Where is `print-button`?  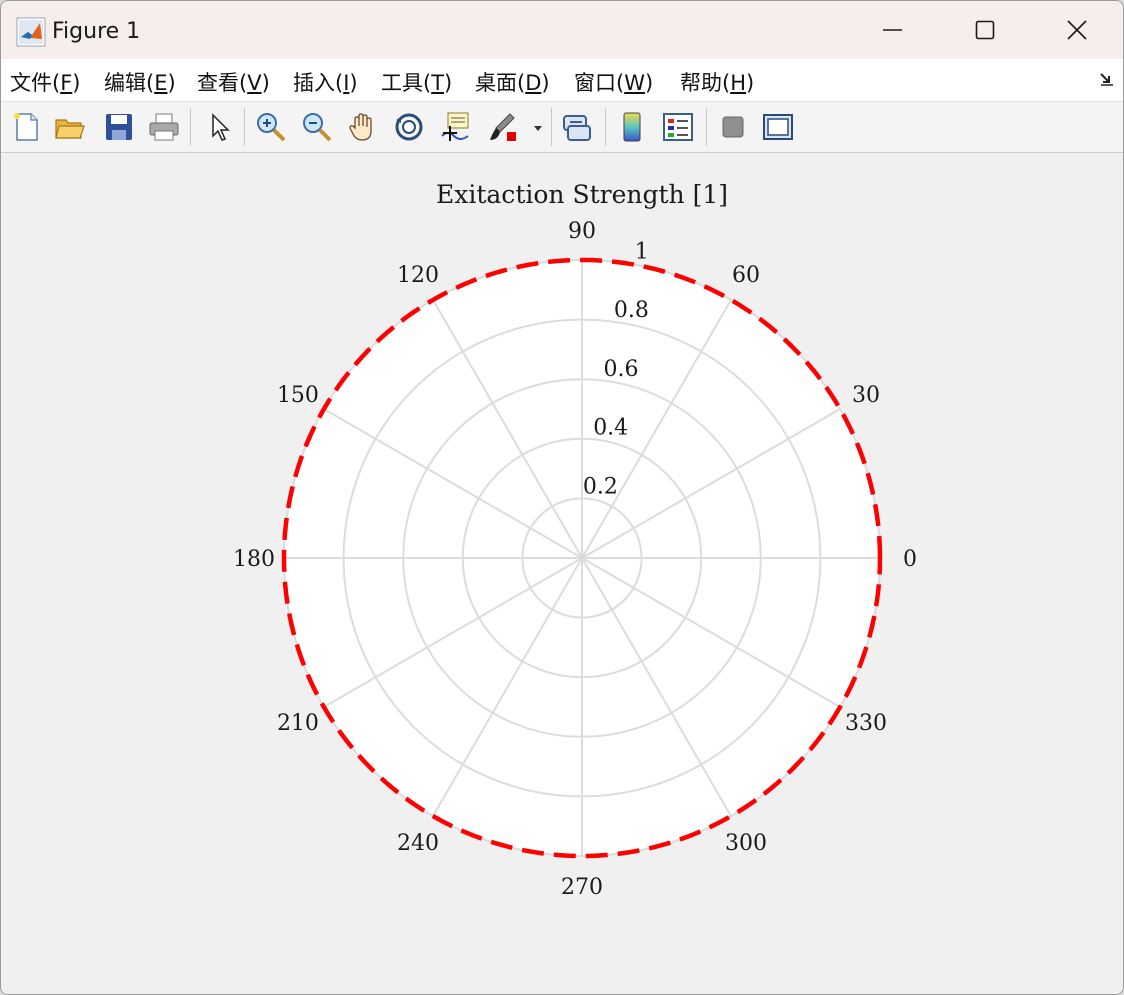 print-button is located at coordinates (164, 127).